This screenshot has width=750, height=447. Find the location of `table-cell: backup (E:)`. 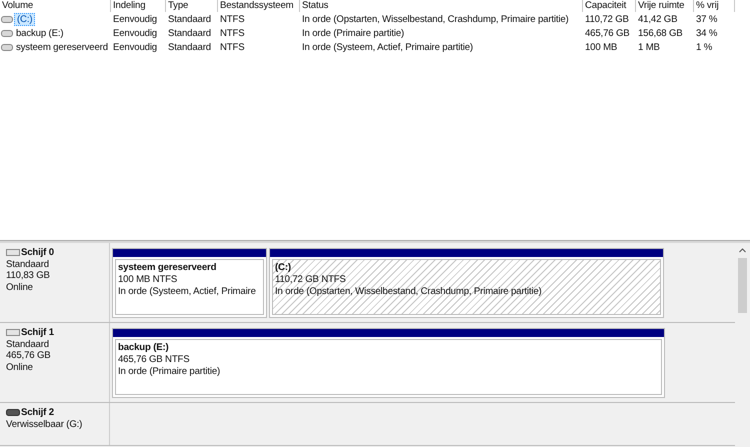

table-cell: backup (E:) is located at coordinates (40, 33).